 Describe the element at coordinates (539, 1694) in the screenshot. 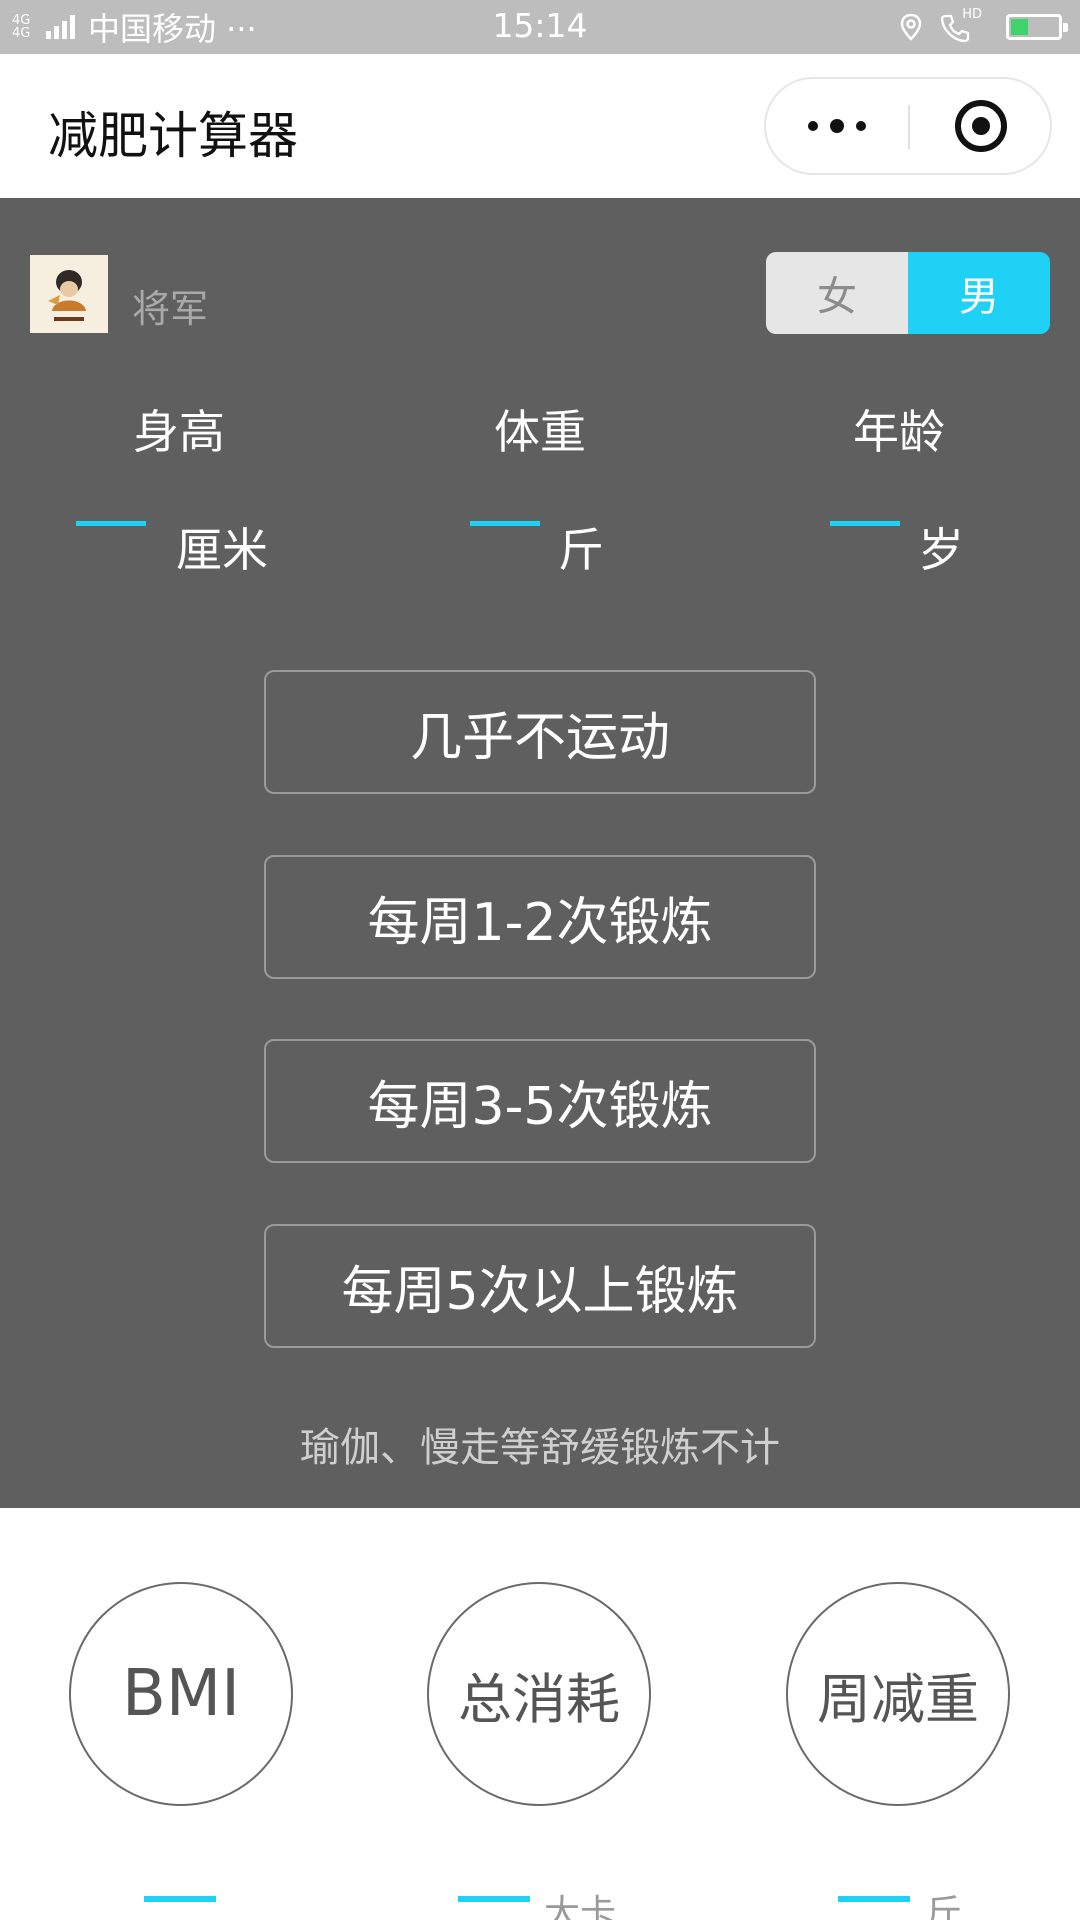

I see `total-consumption-button: 总消耗` at that location.